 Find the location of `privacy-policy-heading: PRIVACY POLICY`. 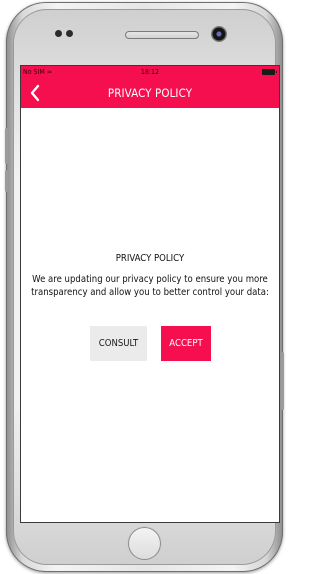

privacy-policy-heading: PRIVACY POLICY is located at coordinates (150, 258).